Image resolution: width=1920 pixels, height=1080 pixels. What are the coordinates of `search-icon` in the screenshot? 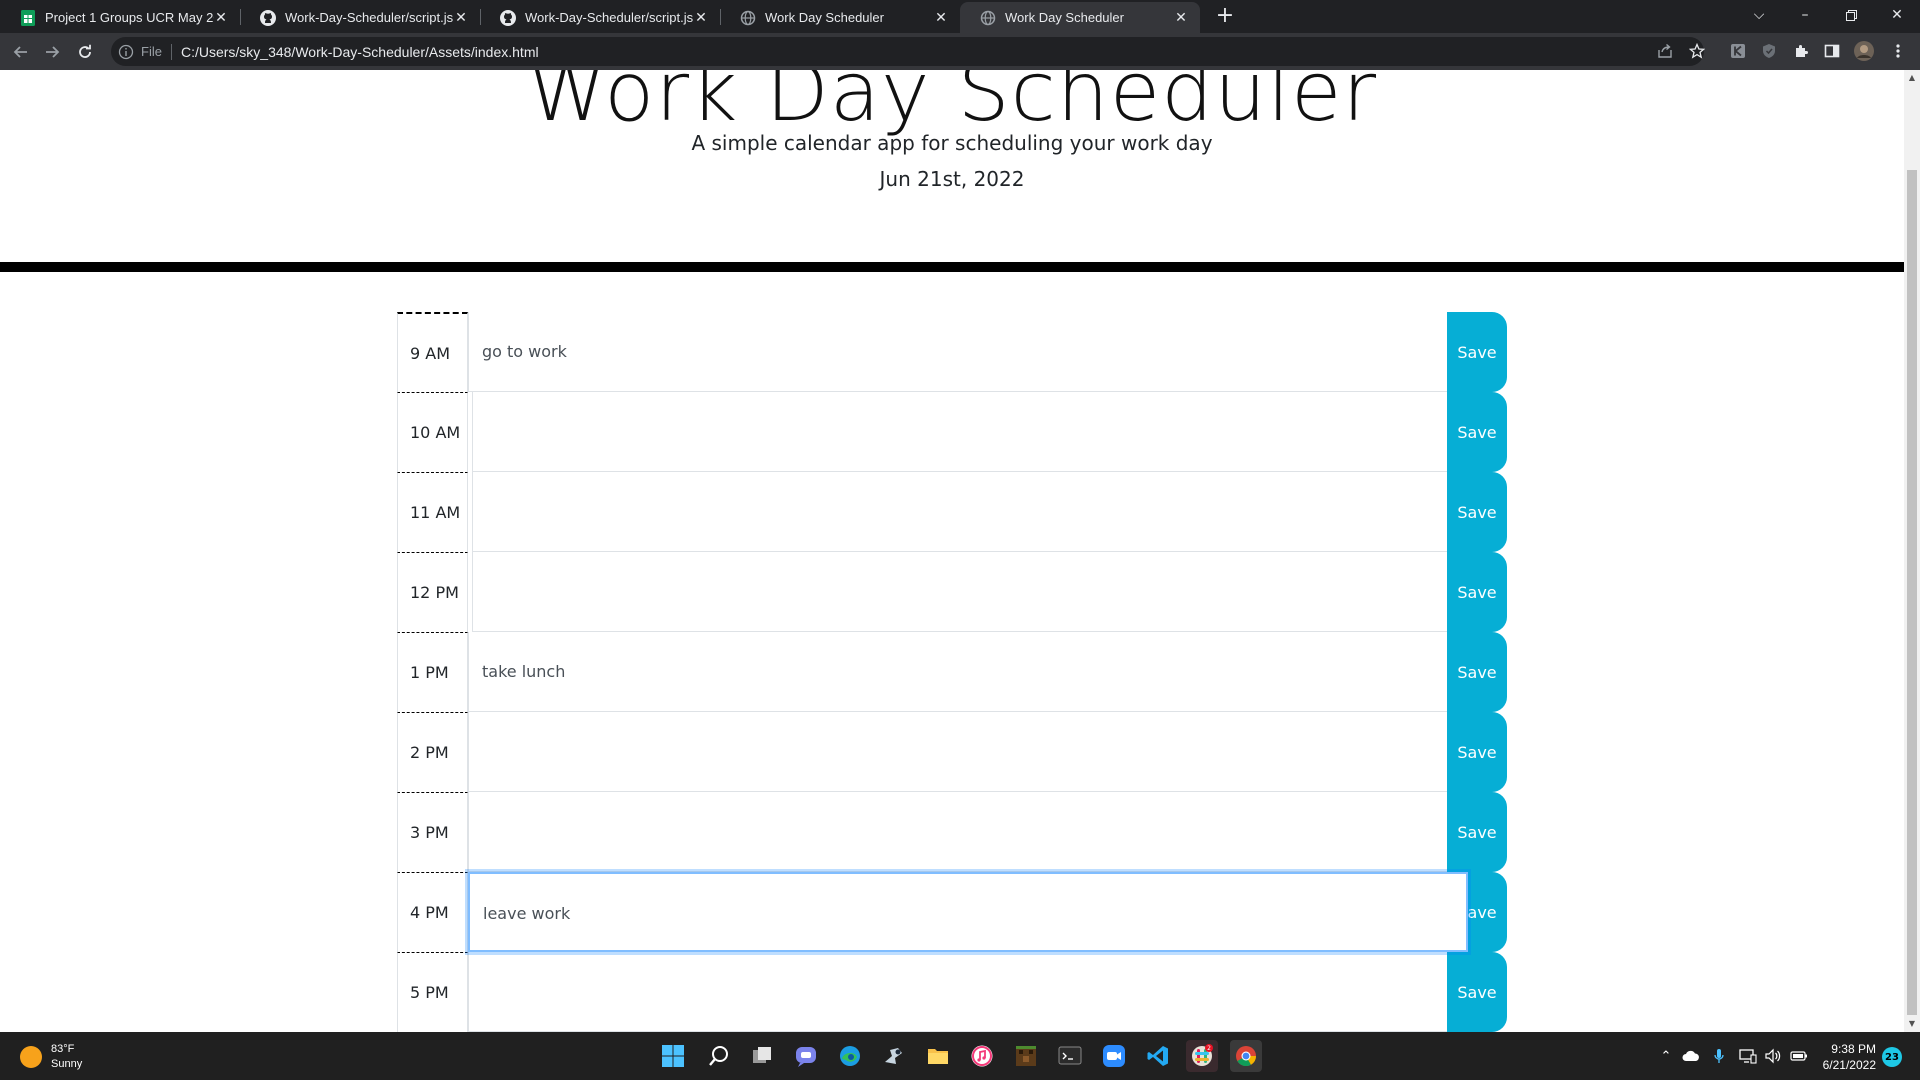 It's located at (719, 1056).